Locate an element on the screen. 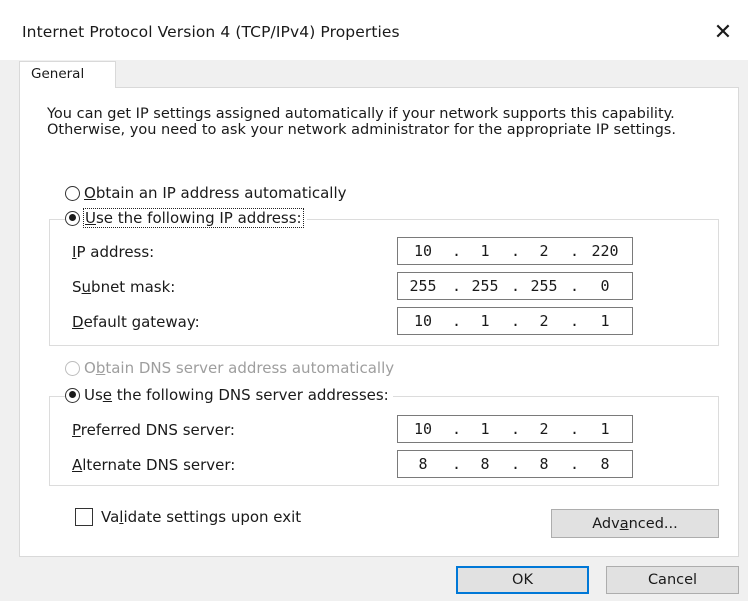 The height and width of the screenshot is (601, 748). octet-1: 8 is located at coordinates (423, 464).